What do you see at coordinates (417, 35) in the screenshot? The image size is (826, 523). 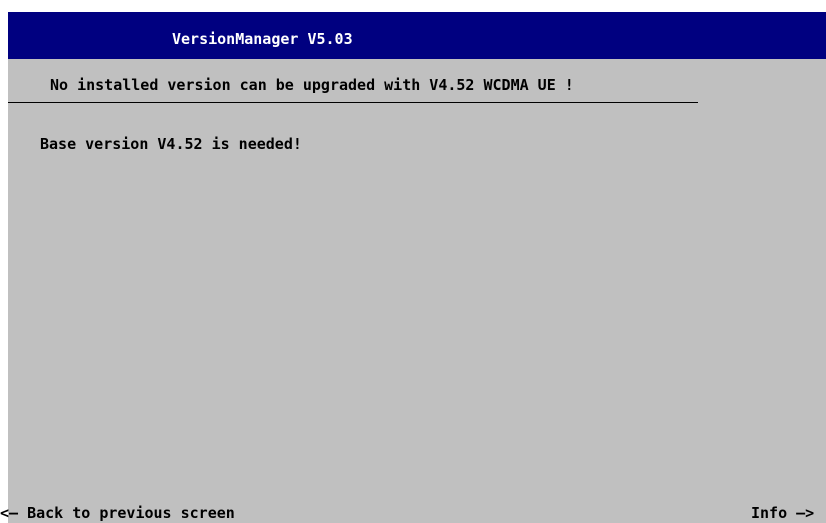 I see `title-bar: VersionManager V5.03` at bounding box center [417, 35].